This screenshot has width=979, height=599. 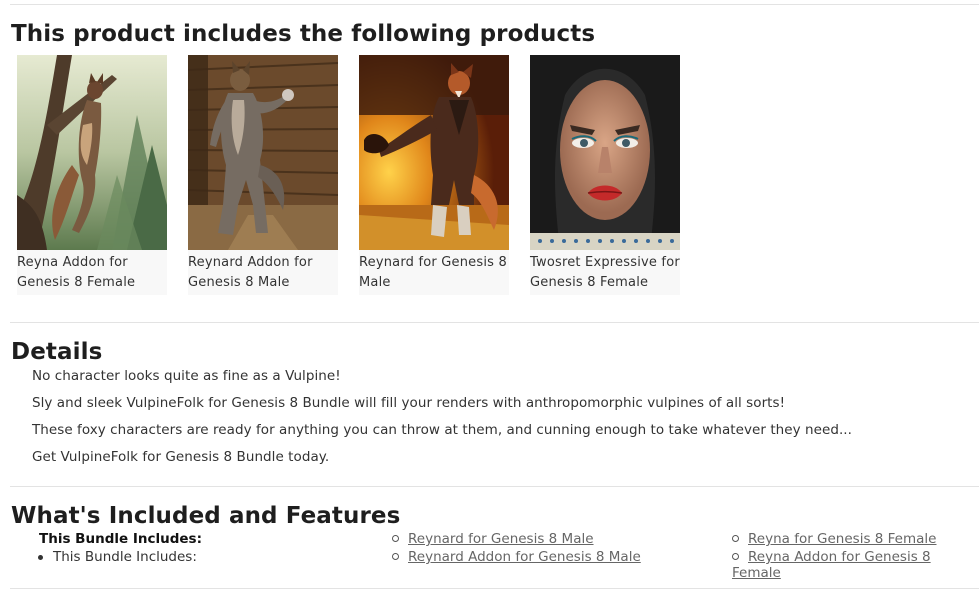 I want to click on link-reyna: Reyna for Genesis 8 Female, so click(x=834, y=539).